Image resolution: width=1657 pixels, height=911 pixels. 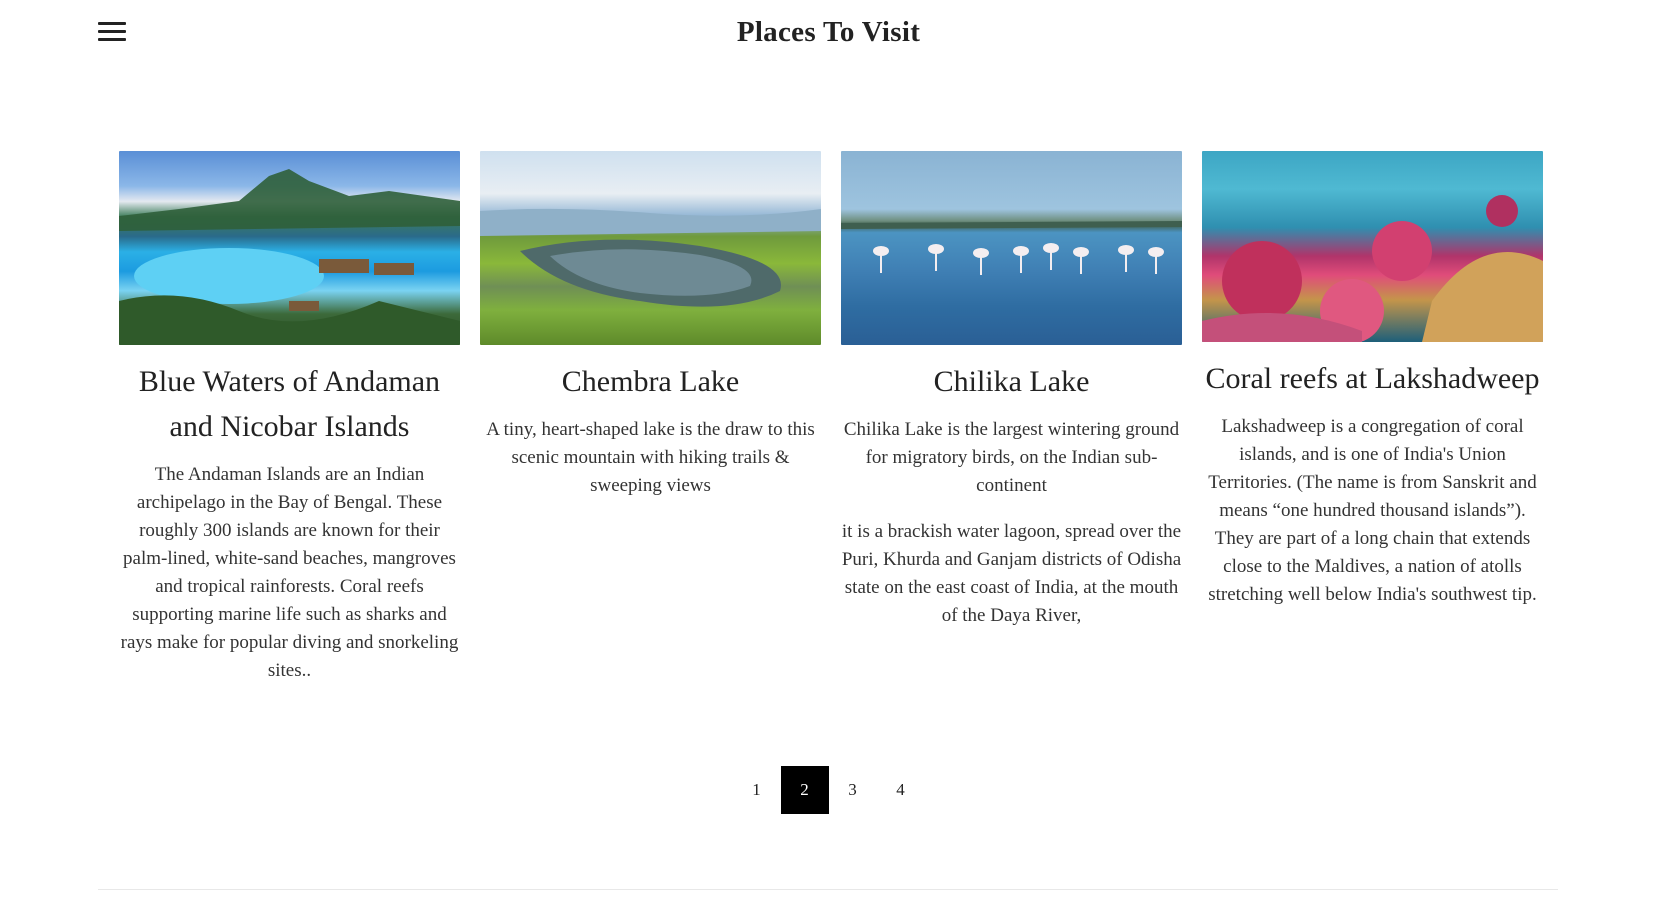 I want to click on card-title: Chembra Lake, so click(x=650, y=381).